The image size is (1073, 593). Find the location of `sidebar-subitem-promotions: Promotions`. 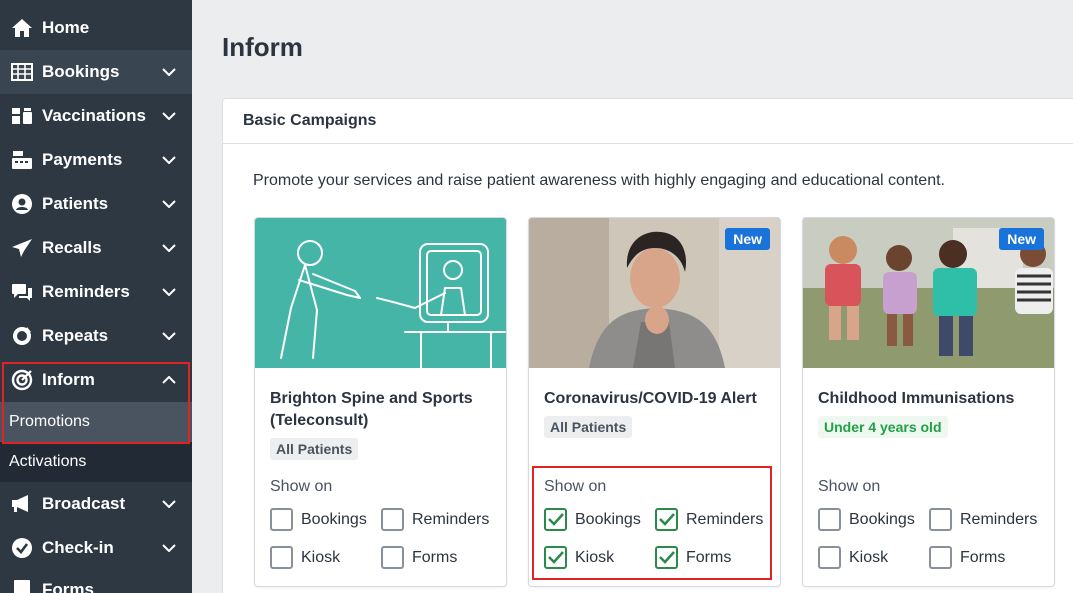

sidebar-subitem-promotions: Promotions is located at coordinates (96, 422).